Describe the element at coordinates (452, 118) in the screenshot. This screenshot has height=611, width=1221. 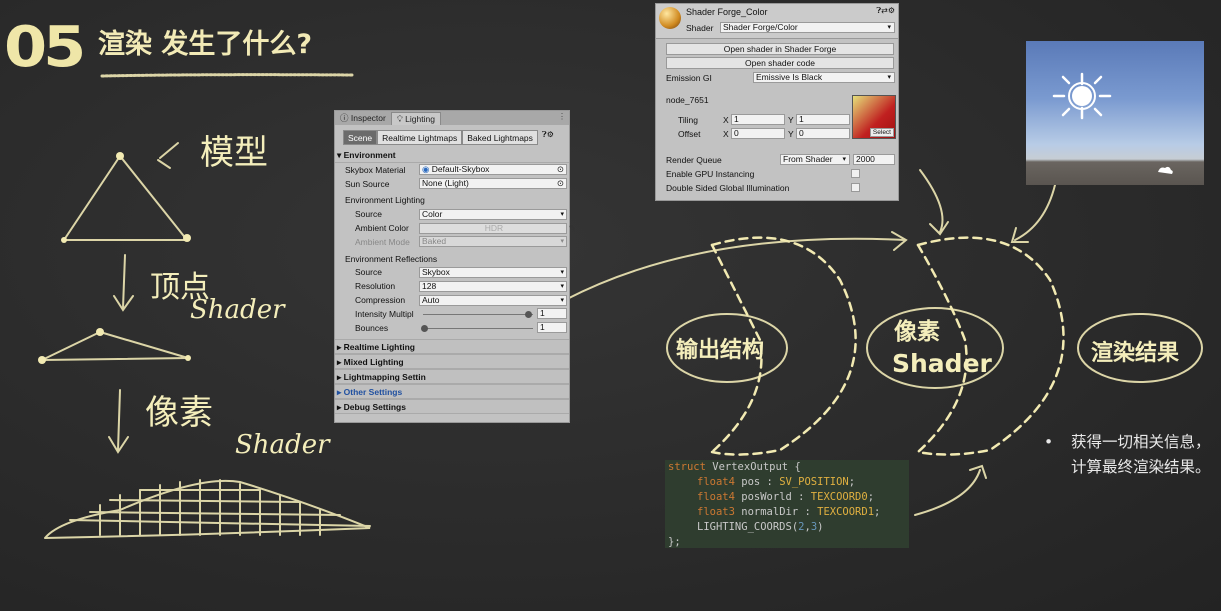
I see `inspector-tabbar: ⓘ Inspector 💡︎ Lighting ⋮` at that location.